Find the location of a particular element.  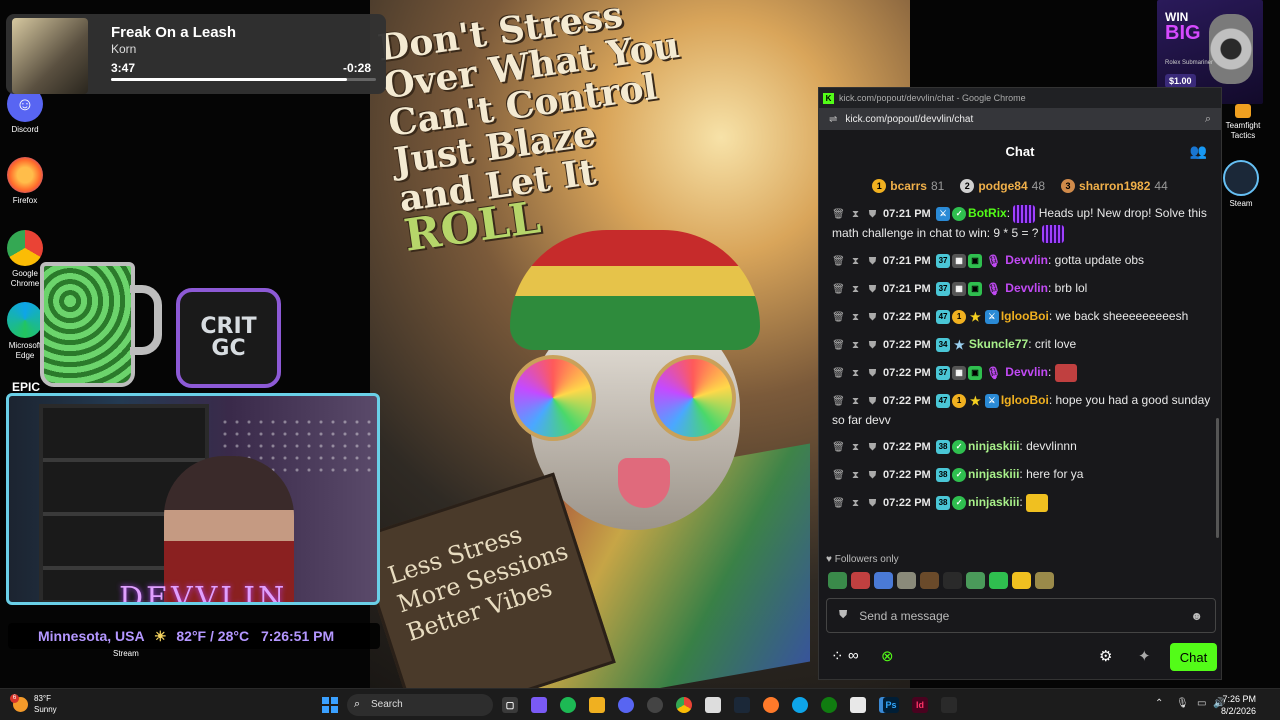

store-icon is located at coordinates (713, 705).